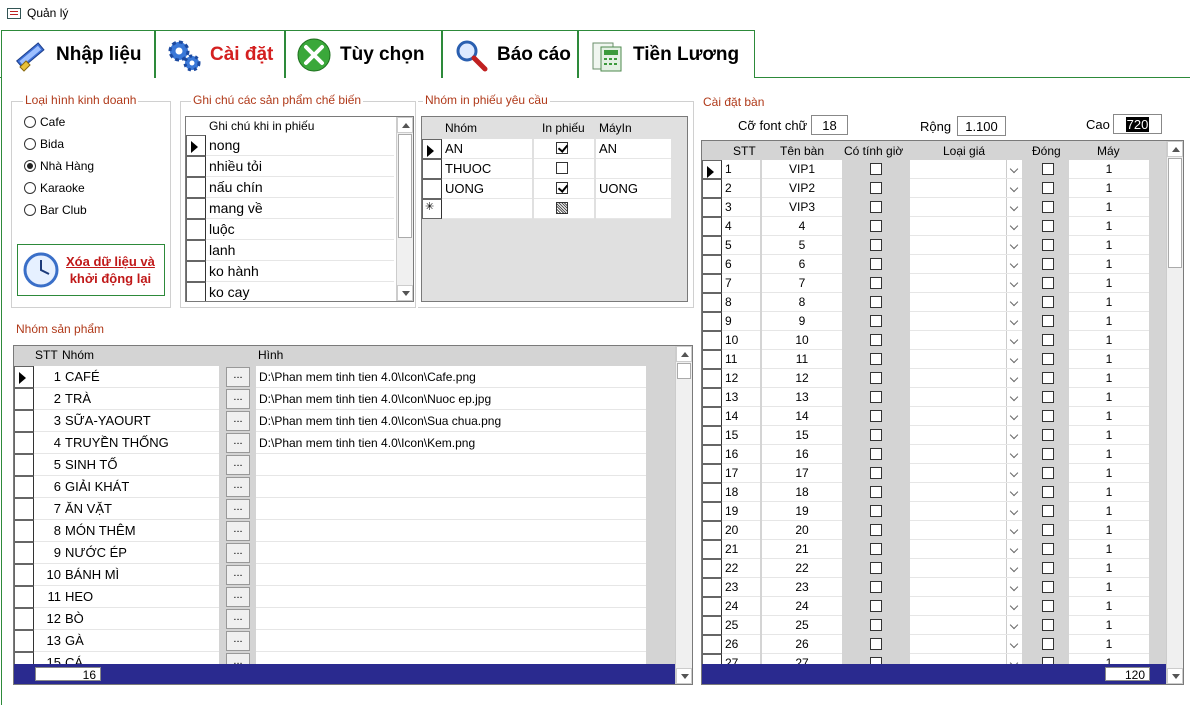  What do you see at coordinates (802, 188) in the screenshot?
I see `table-name-cell: VIP2` at bounding box center [802, 188].